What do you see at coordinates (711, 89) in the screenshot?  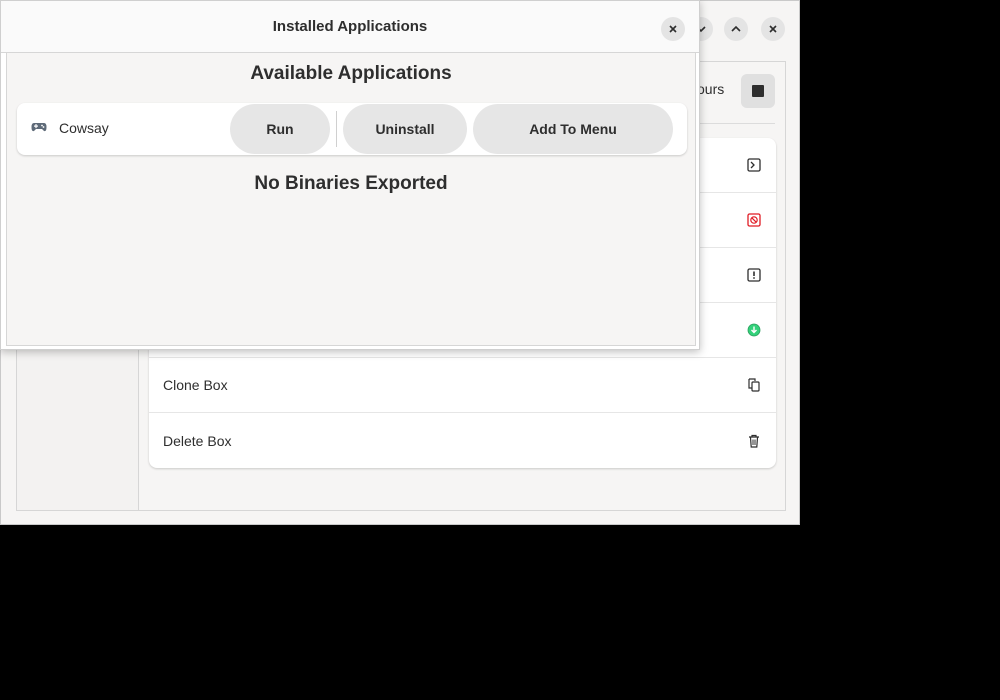 I see `status-text: ours` at bounding box center [711, 89].